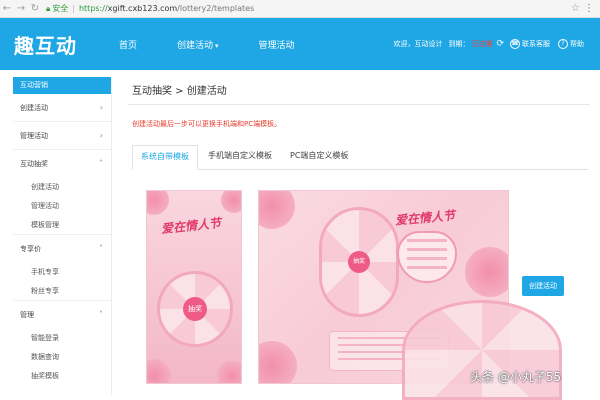 Image resolution: width=600 pixels, height=400 pixels. Describe the element at coordinates (482, 350) in the screenshot. I see `lottery-wheel-overlay` at that location.